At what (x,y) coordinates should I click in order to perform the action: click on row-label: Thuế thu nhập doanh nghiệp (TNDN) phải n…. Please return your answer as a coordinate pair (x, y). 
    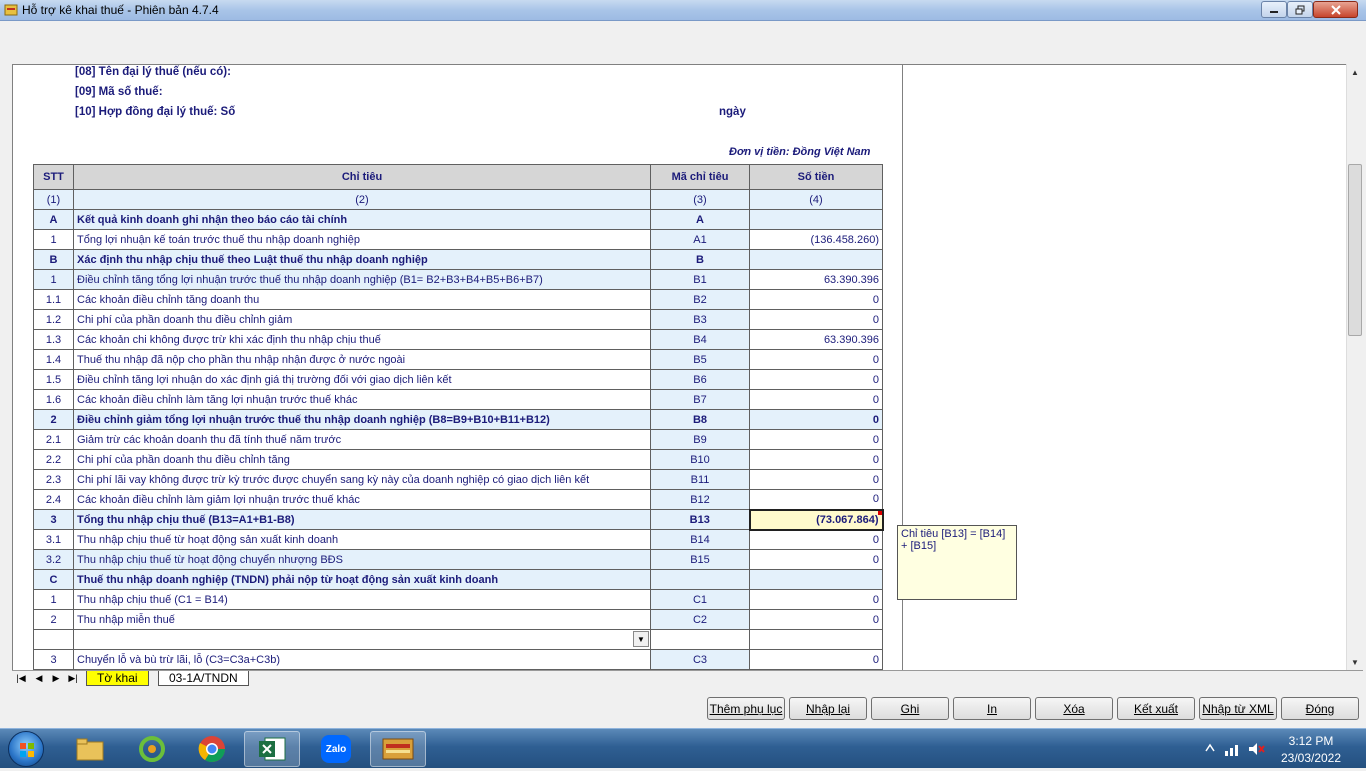
    Looking at the image, I should click on (362, 579).